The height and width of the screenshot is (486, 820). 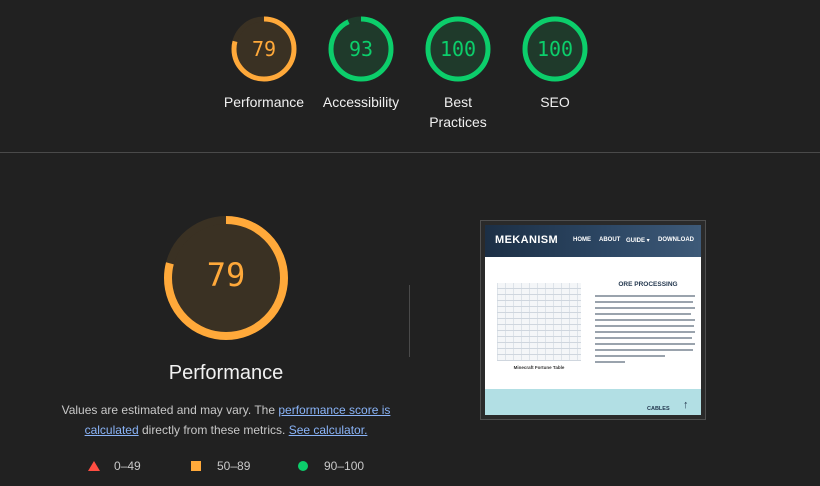 I want to click on gauge-label: Performance, so click(x=264, y=102).